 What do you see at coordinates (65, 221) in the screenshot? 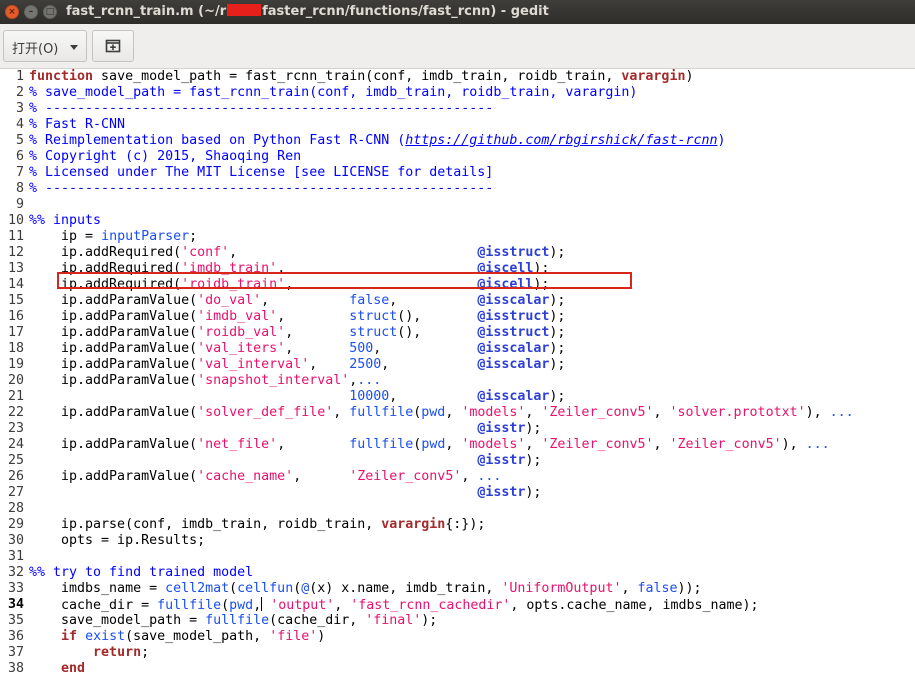
I see `code-text: %% inputs` at bounding box center [65, 221].